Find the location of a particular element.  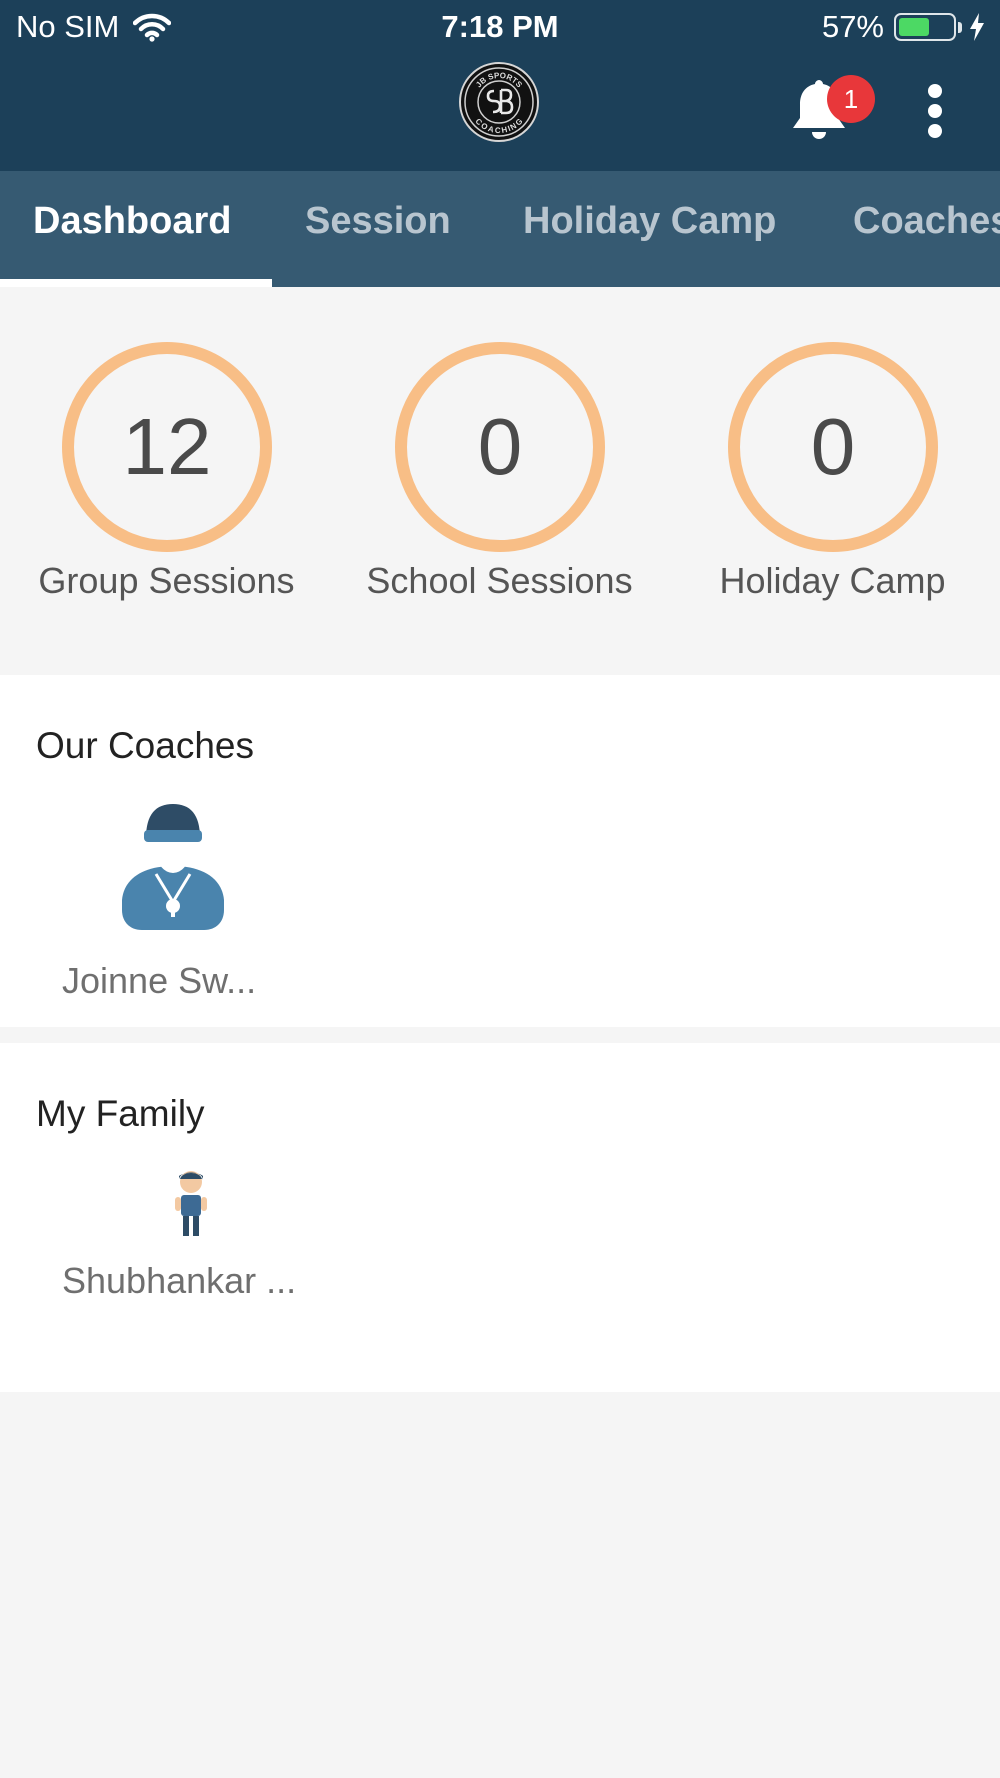

active-tab-indicator is located at coordinates (136, 283).